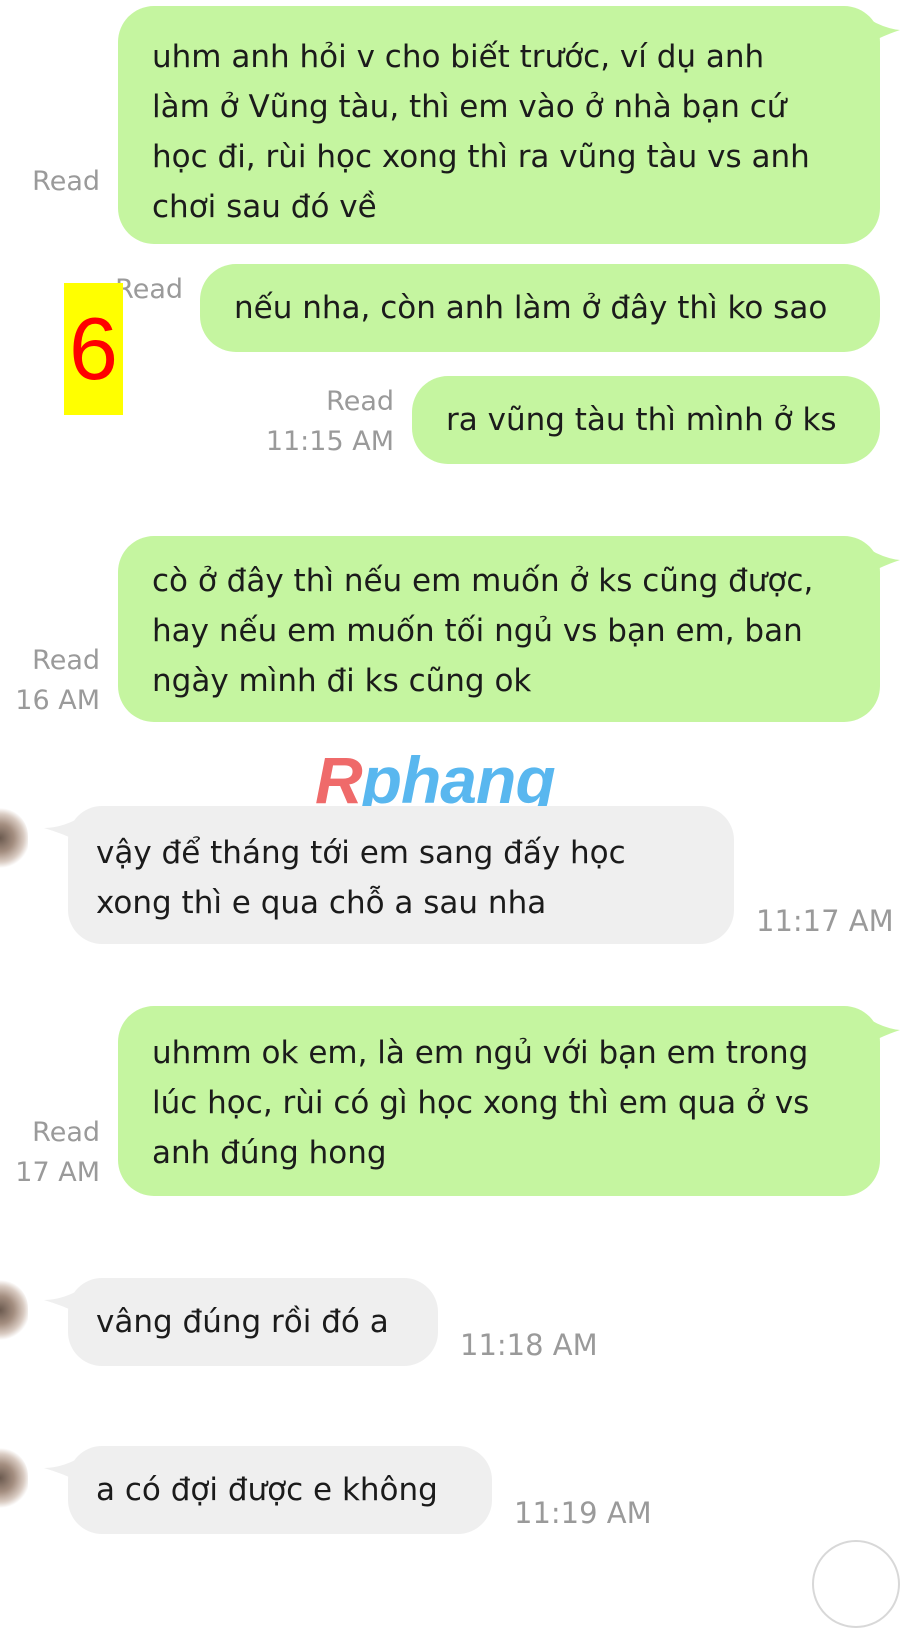 The height and width of the screenshot is (1628, 916). What do you see at coordinates (641, 420) in the screenshot?
I see `message-line: ra vũng tàu thì mình ở ks` at bounding box center [641, 420].